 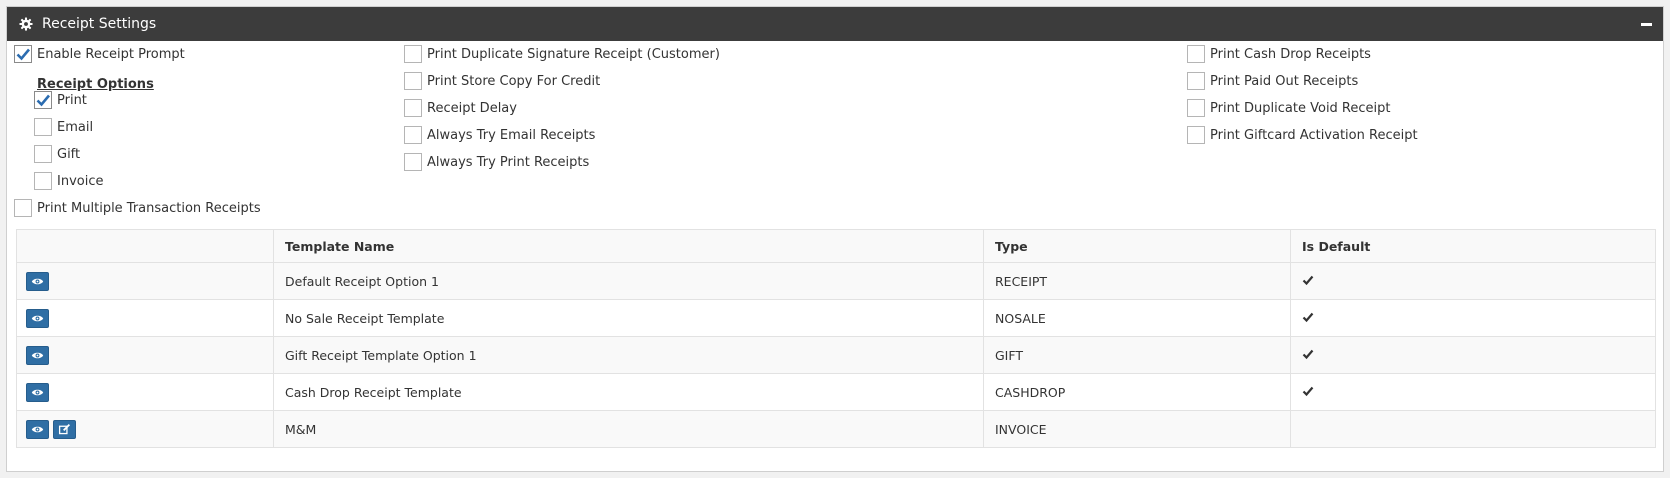 I want to click on email-label: Email, so click(x=75, y=127).